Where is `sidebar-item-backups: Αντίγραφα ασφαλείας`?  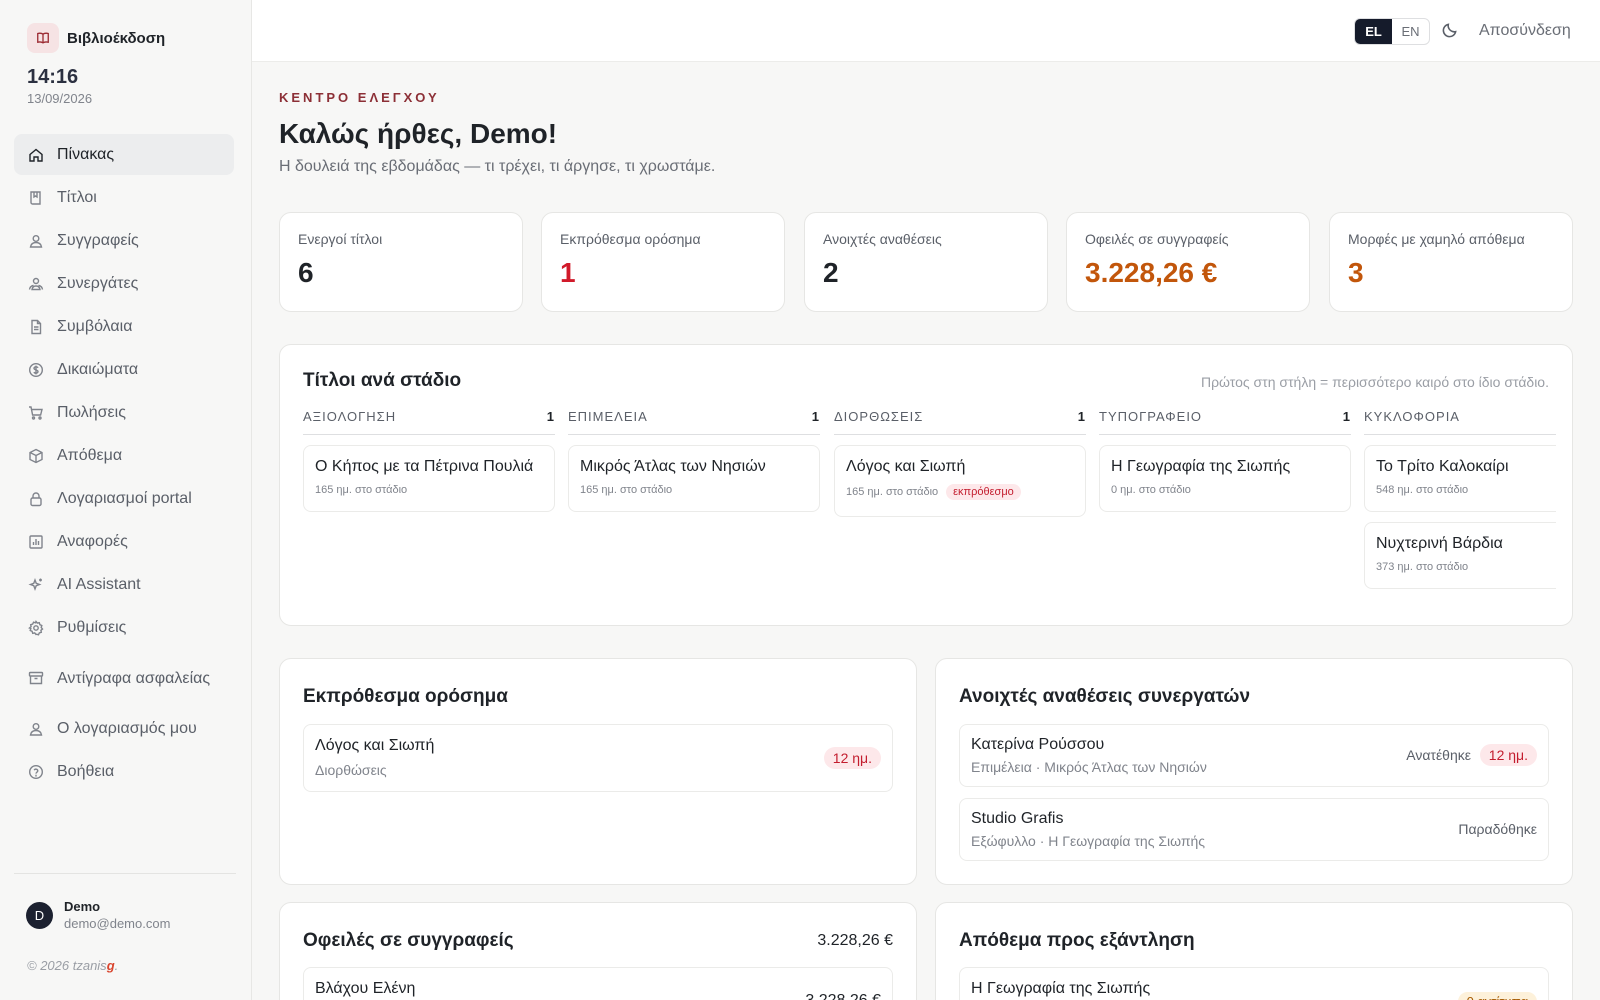 sidebar-item-backups: Αντίγραφα ασφαλείας is located at coordinates (124, 678).